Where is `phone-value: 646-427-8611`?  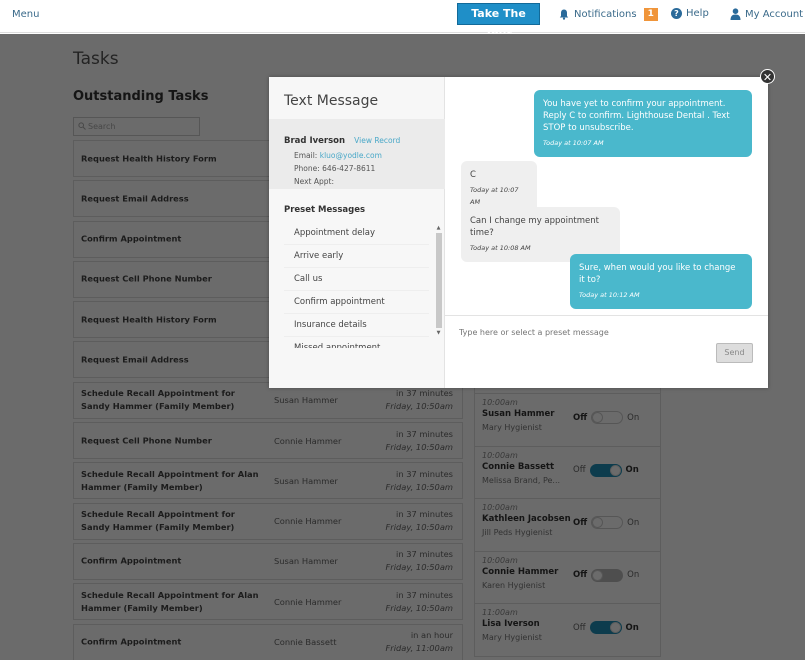
phone-value: 646-427-8611 is located at coordinates (349, 168).